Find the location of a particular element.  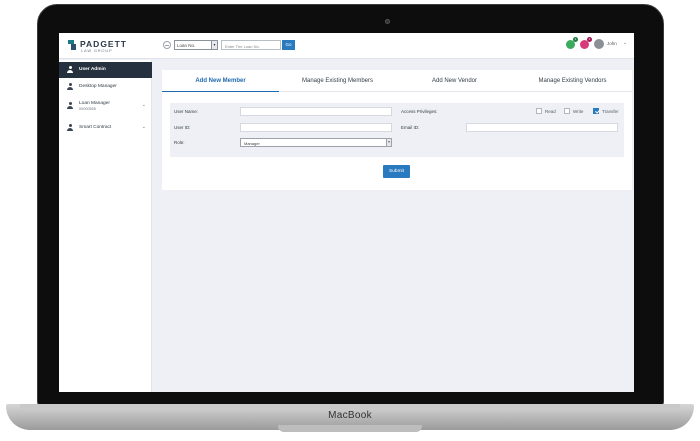

user-name-label: User Name: is located at coordinates (186, 111).